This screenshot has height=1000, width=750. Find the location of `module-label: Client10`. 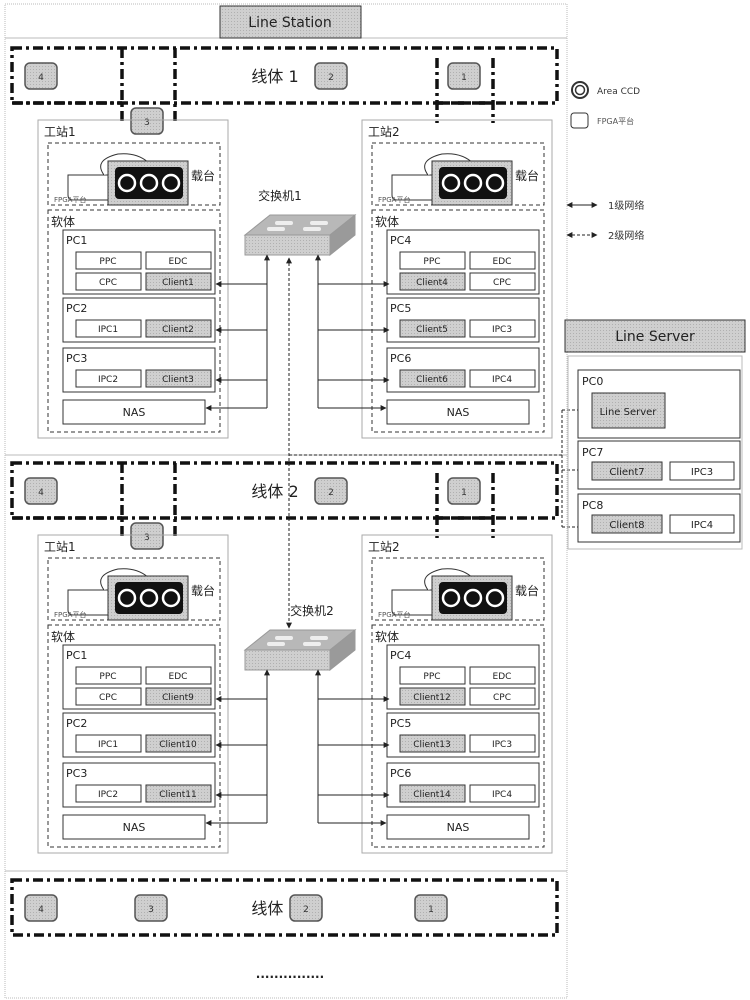

module-label: Client10 is located at coordinates (178, 745).